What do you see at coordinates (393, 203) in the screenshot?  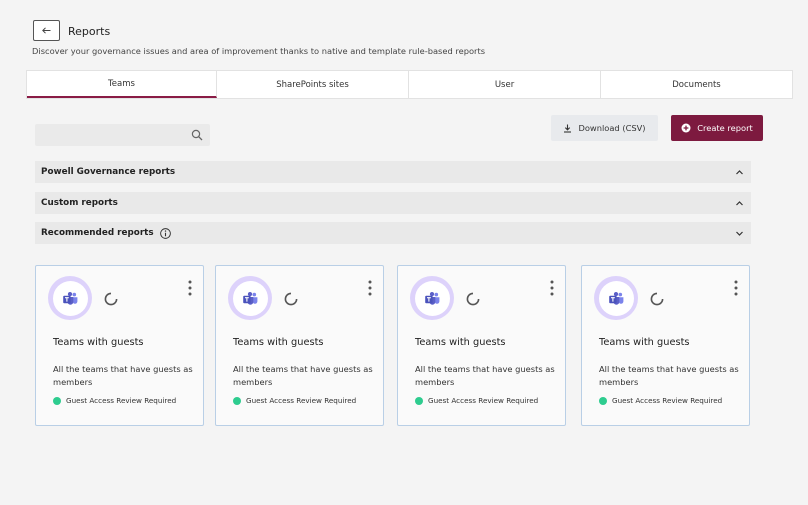 I see `section-custom-reports: Custom reports` at bounding box center [393, 203].